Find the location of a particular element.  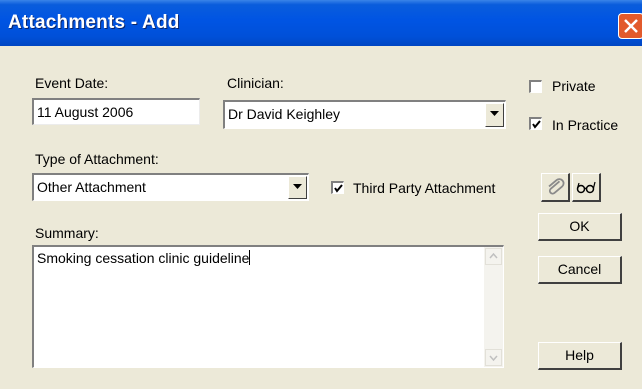

view-attachment-button is located at coordinates (586, 187).